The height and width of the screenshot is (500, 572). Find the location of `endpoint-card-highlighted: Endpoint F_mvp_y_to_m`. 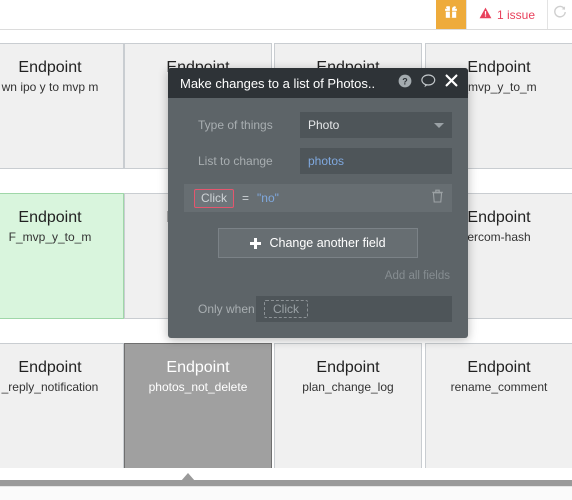

endpoint-card-highlighted: Endpoint F_mvp_y_to_m is located at coordinates (62, 256).